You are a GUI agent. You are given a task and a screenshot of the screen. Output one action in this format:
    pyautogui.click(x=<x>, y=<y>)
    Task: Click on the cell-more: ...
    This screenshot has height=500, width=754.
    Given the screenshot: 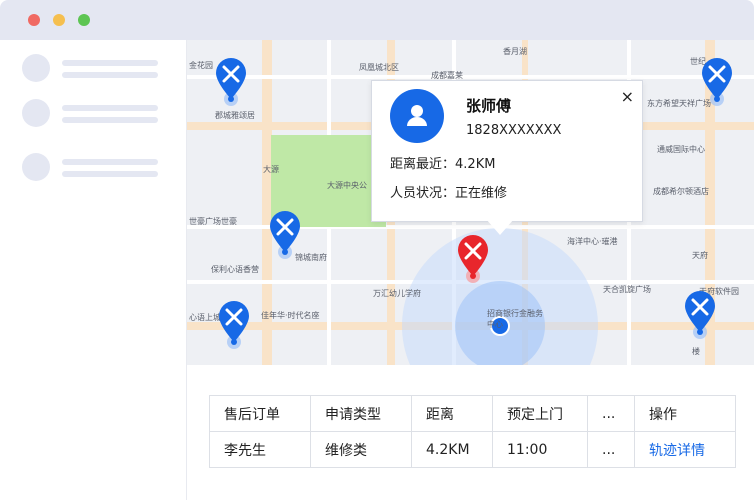 What is the action you would take?
    pyautogui.click(x=611, y=449)
    